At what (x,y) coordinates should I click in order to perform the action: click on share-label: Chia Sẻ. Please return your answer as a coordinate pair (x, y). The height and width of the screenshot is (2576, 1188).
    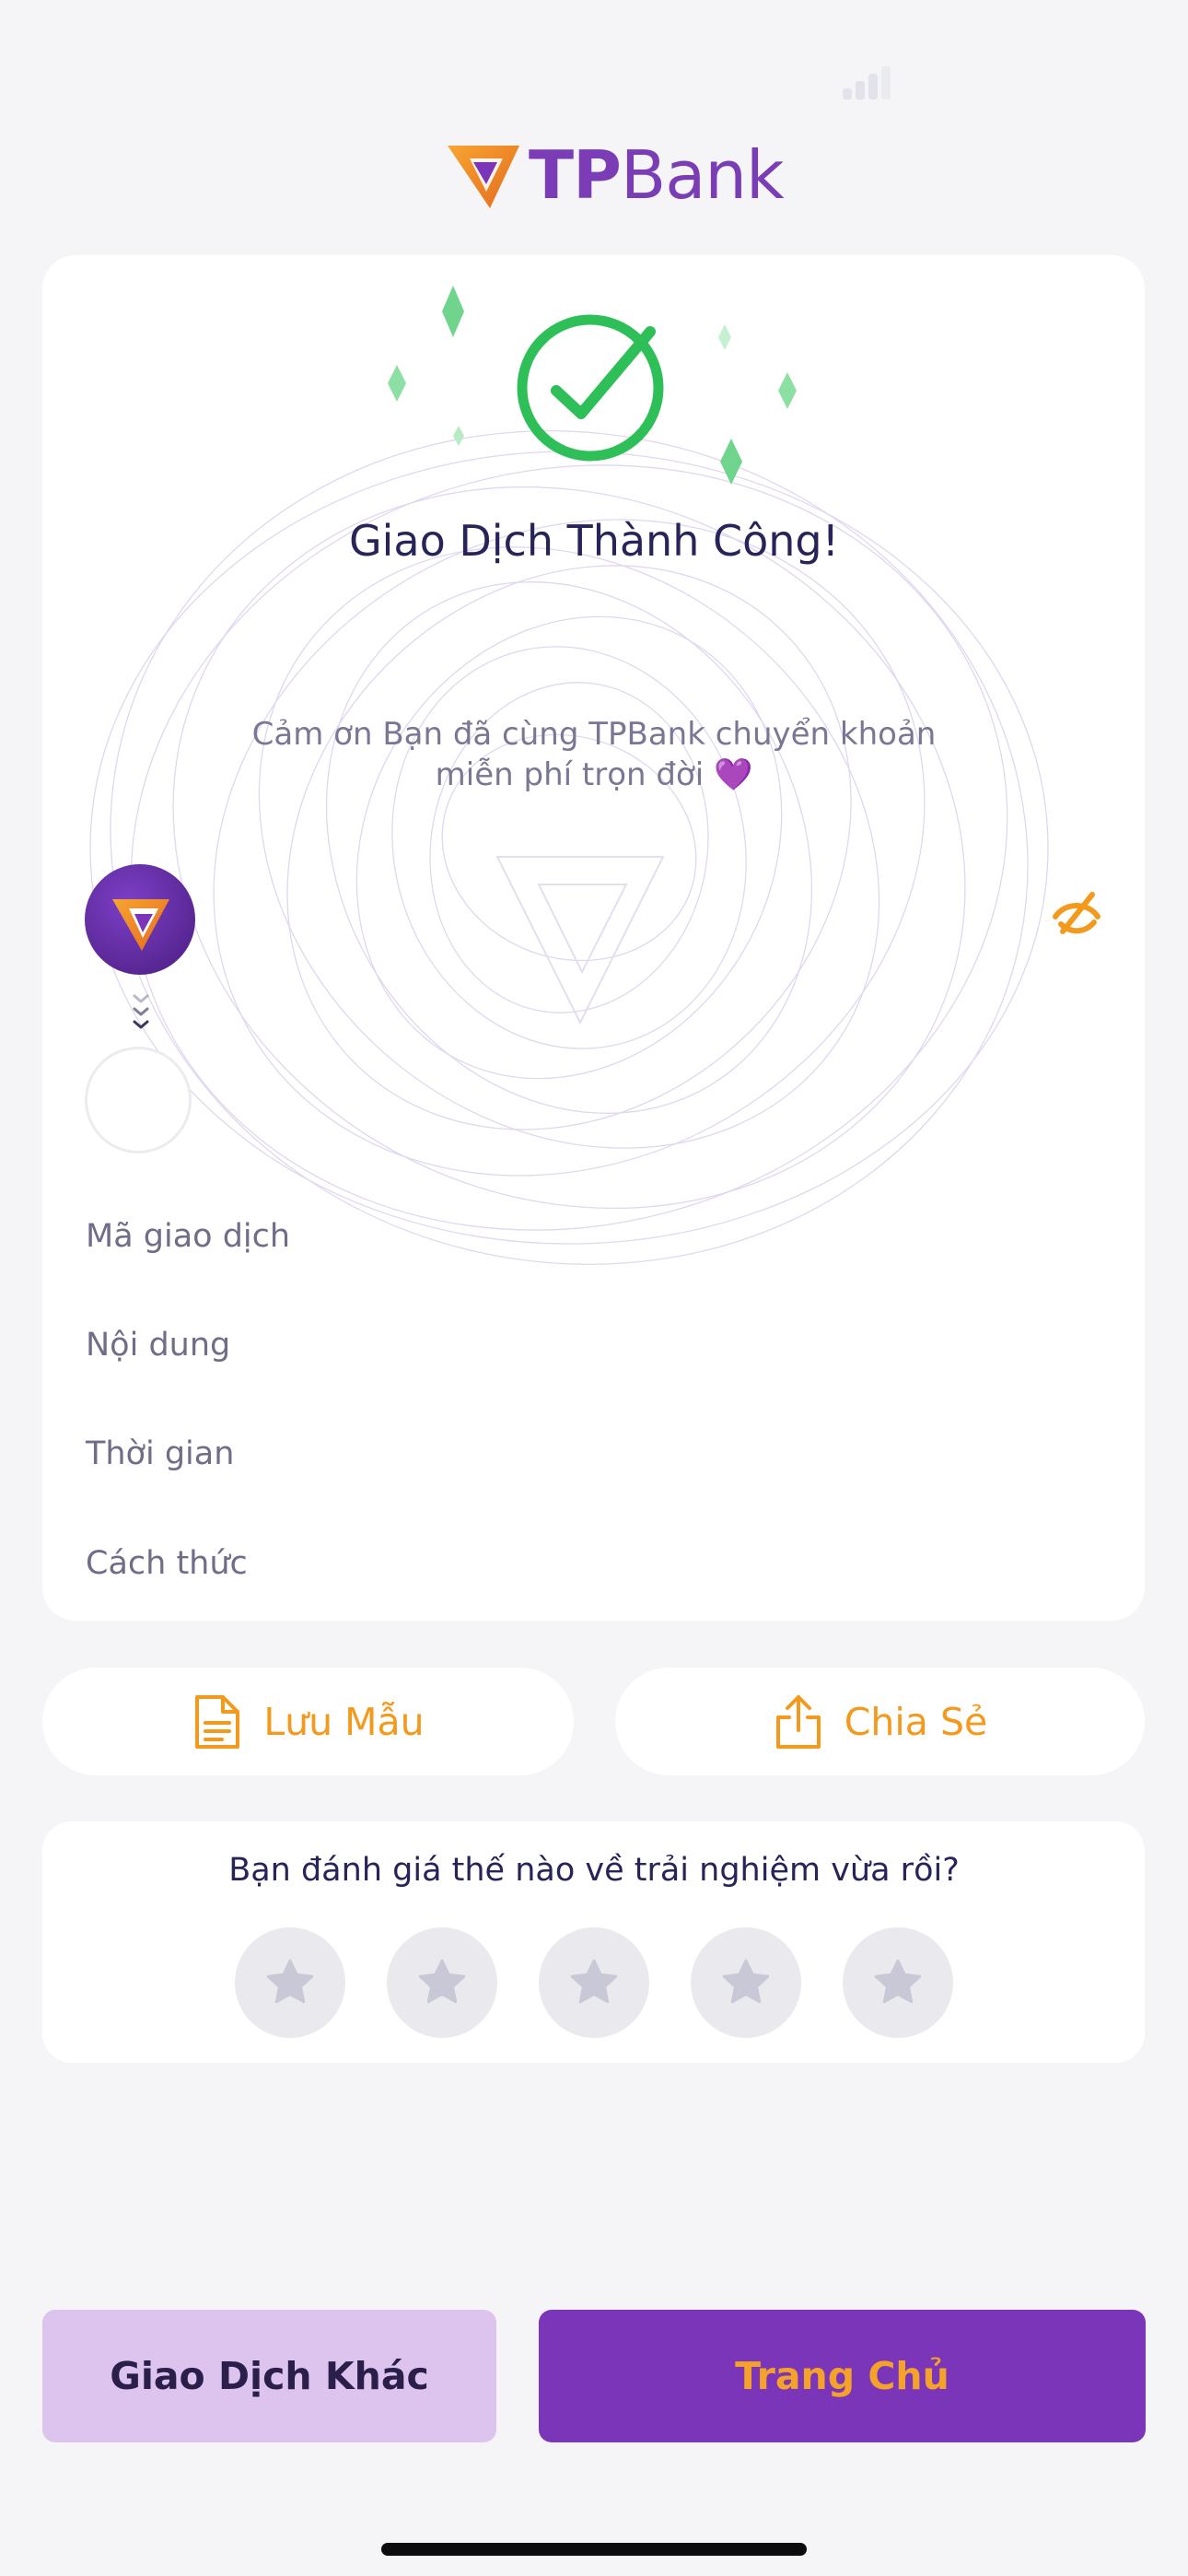
    Looking at the image, I should click on (916, 1721).